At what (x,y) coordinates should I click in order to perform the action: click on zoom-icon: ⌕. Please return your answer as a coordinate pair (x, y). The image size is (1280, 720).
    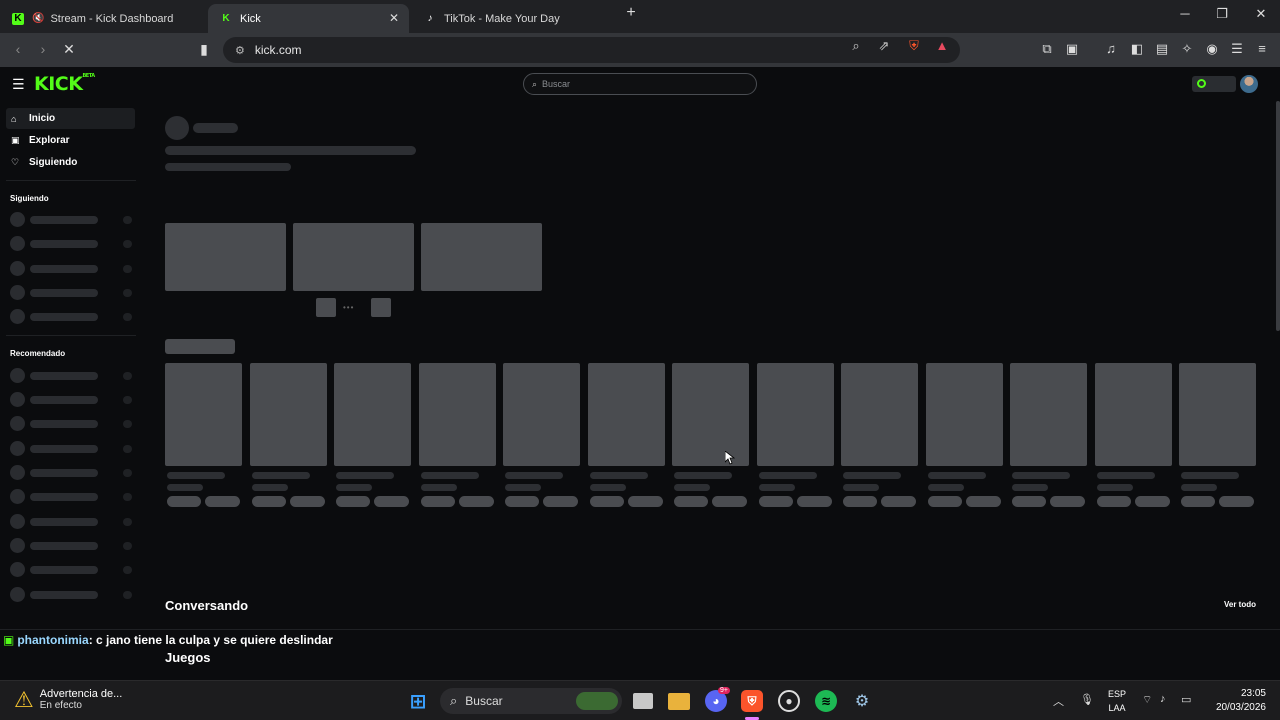
    Looking at the image, I should click on (856, 46).